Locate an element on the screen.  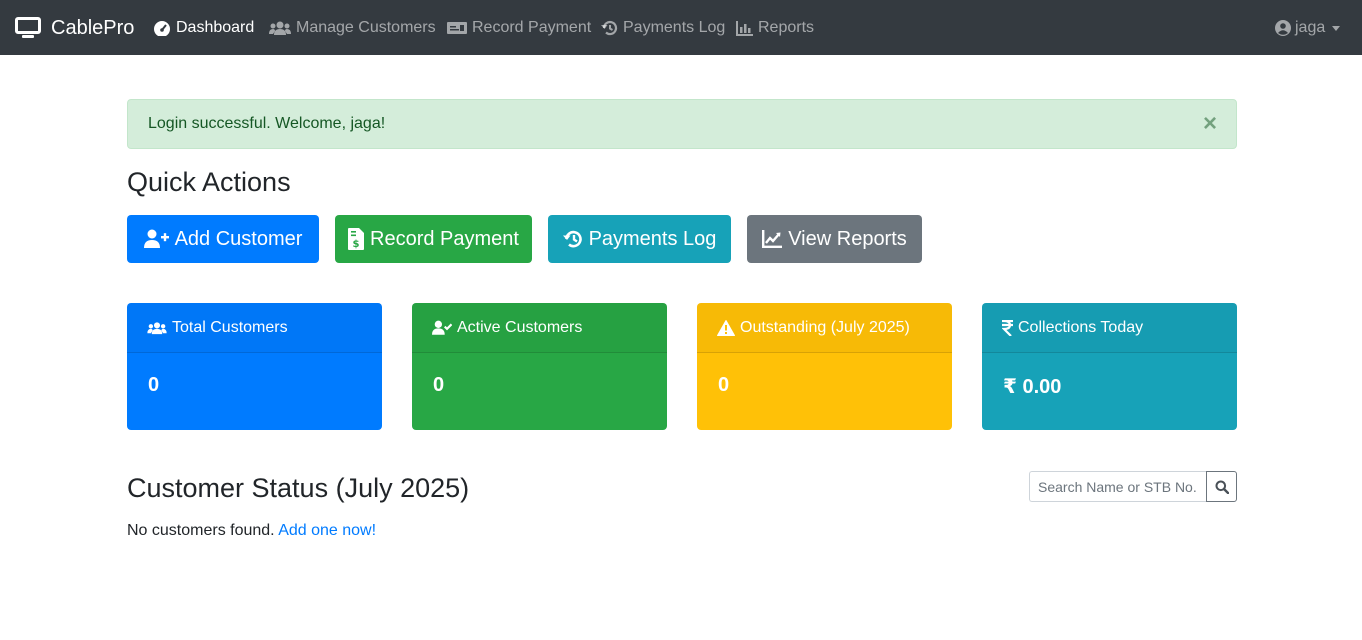
brand-name: CablePro is located at coordinates (93, 27).